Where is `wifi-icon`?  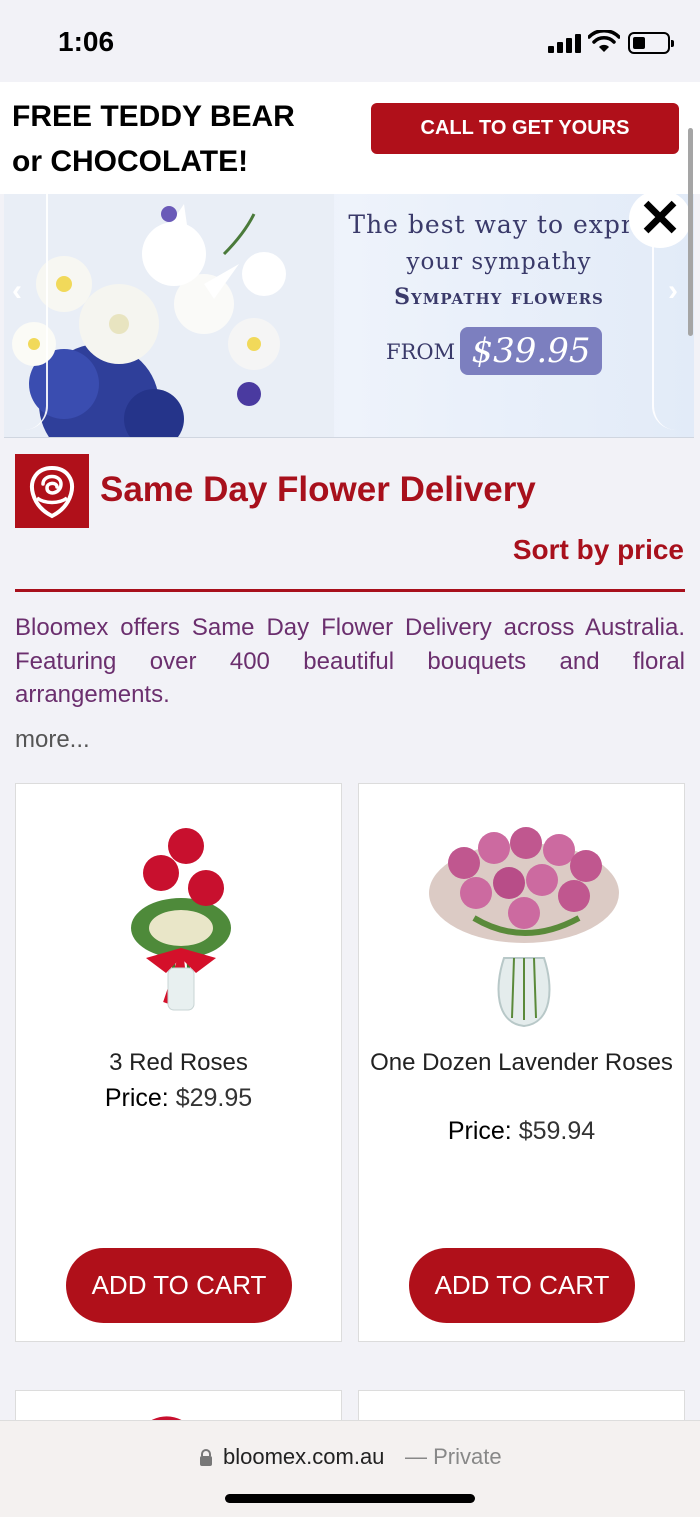 wifi-icon is located at coordinates (604, 41).